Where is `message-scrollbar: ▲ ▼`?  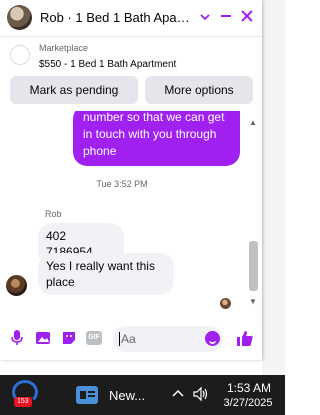 message-scrollbar: ▲ ▼ is located at coordinates (253, 213).